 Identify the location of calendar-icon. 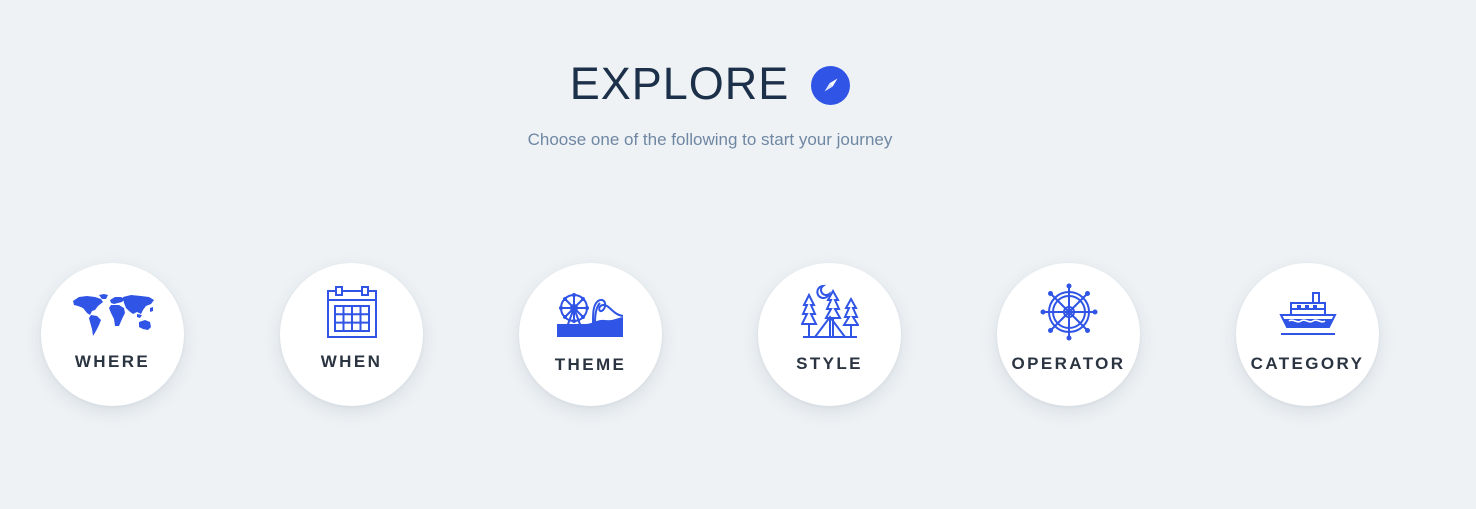
(352, 314).